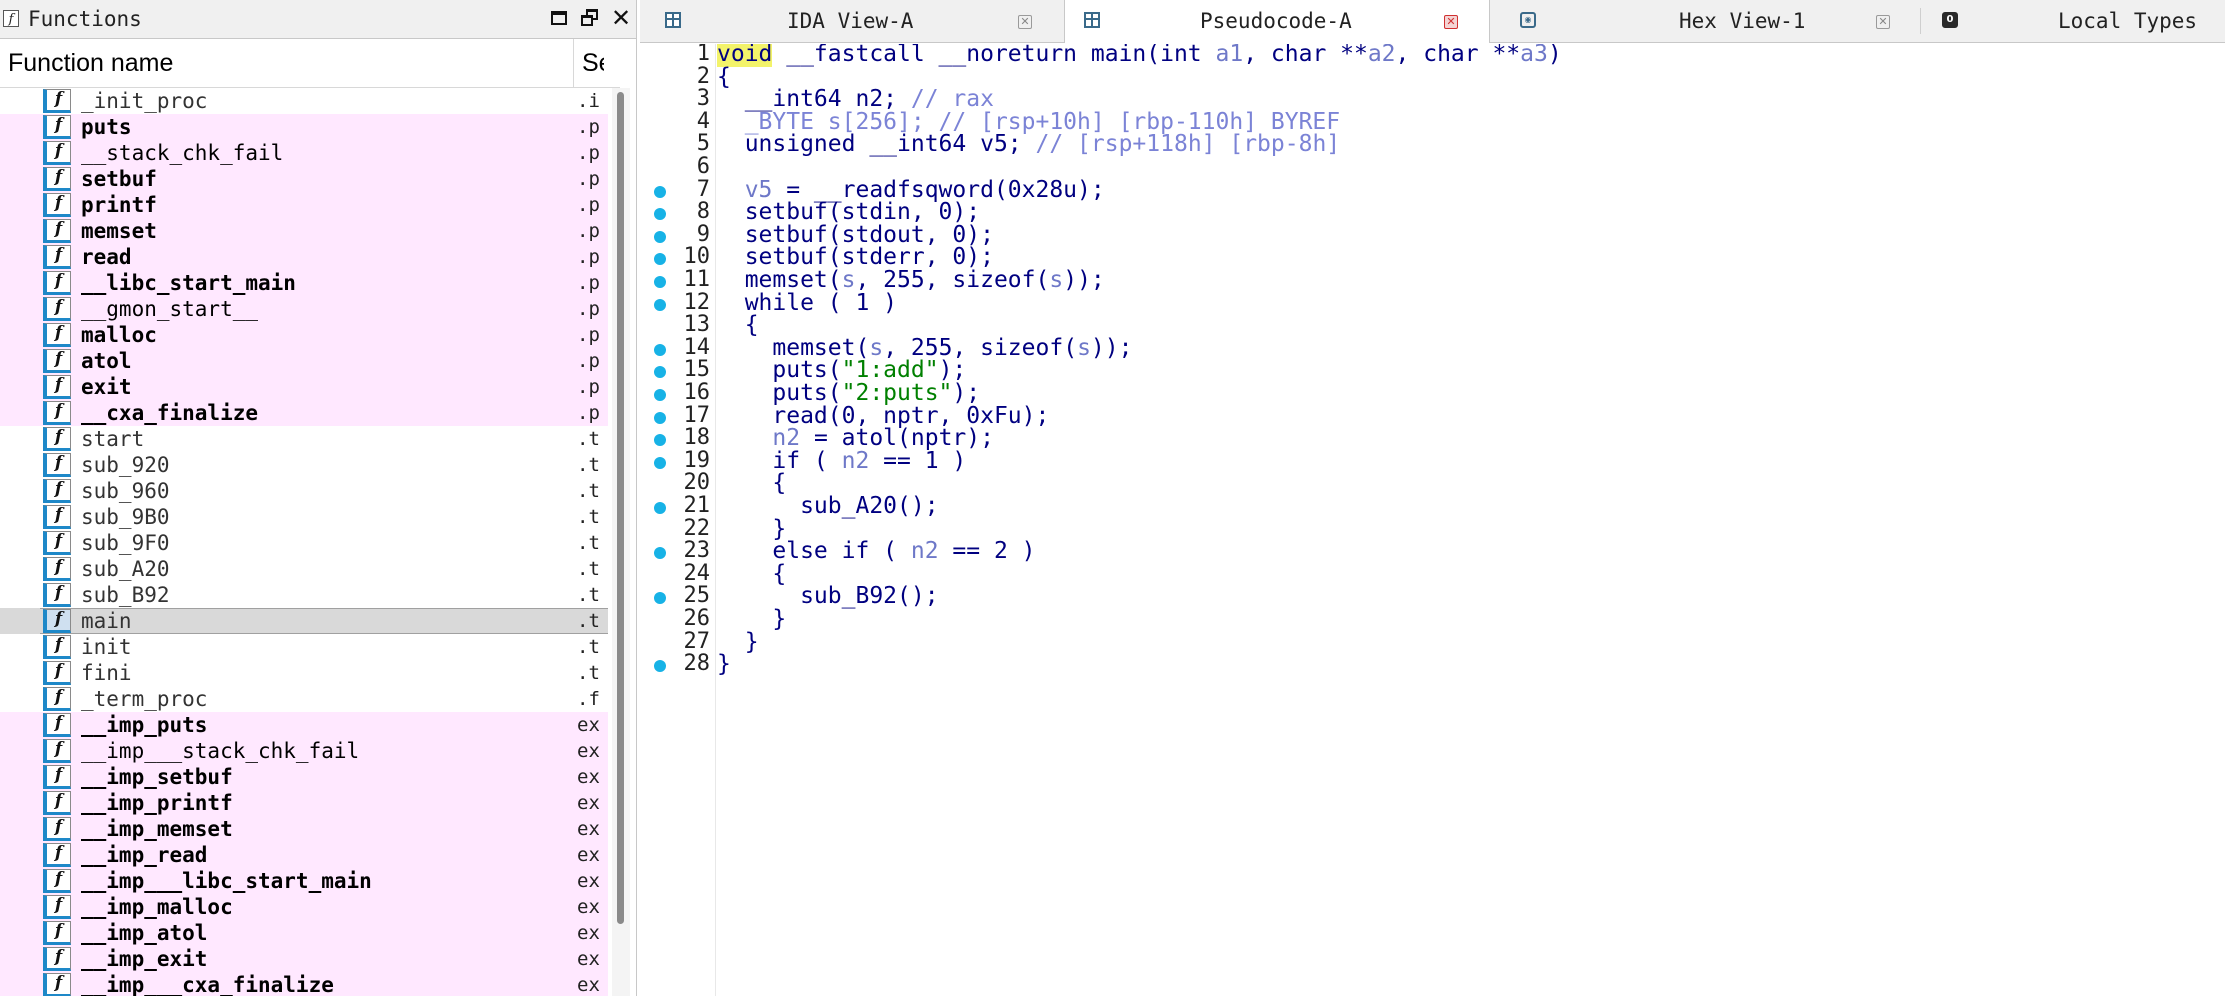 The image size is (2225, 996). Describe the element at coordinates (304, 621) in the screenshot. I see `function-row: f main .t` at that location.